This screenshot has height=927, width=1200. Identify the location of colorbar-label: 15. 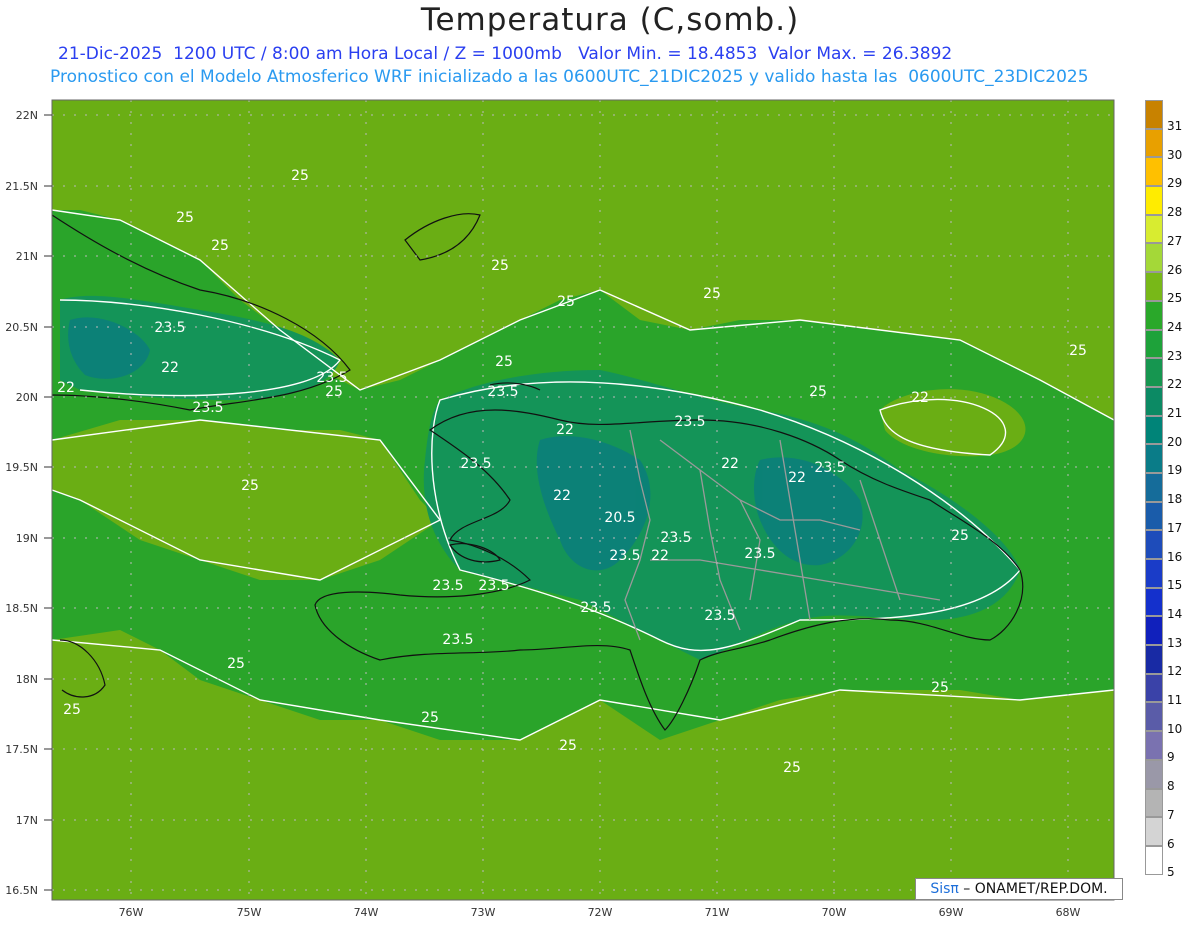
(1175, 585).